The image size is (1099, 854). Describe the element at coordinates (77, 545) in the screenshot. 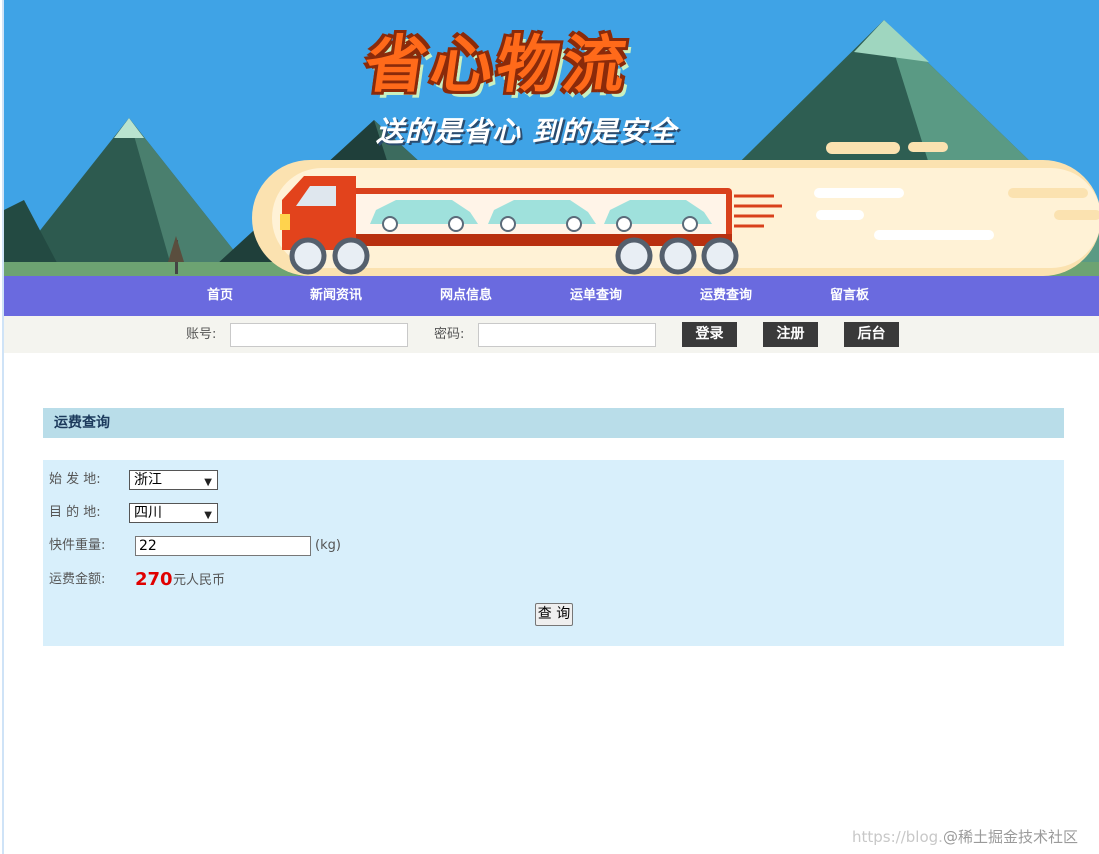

I see `weight-label: 快件重量:` at that location.